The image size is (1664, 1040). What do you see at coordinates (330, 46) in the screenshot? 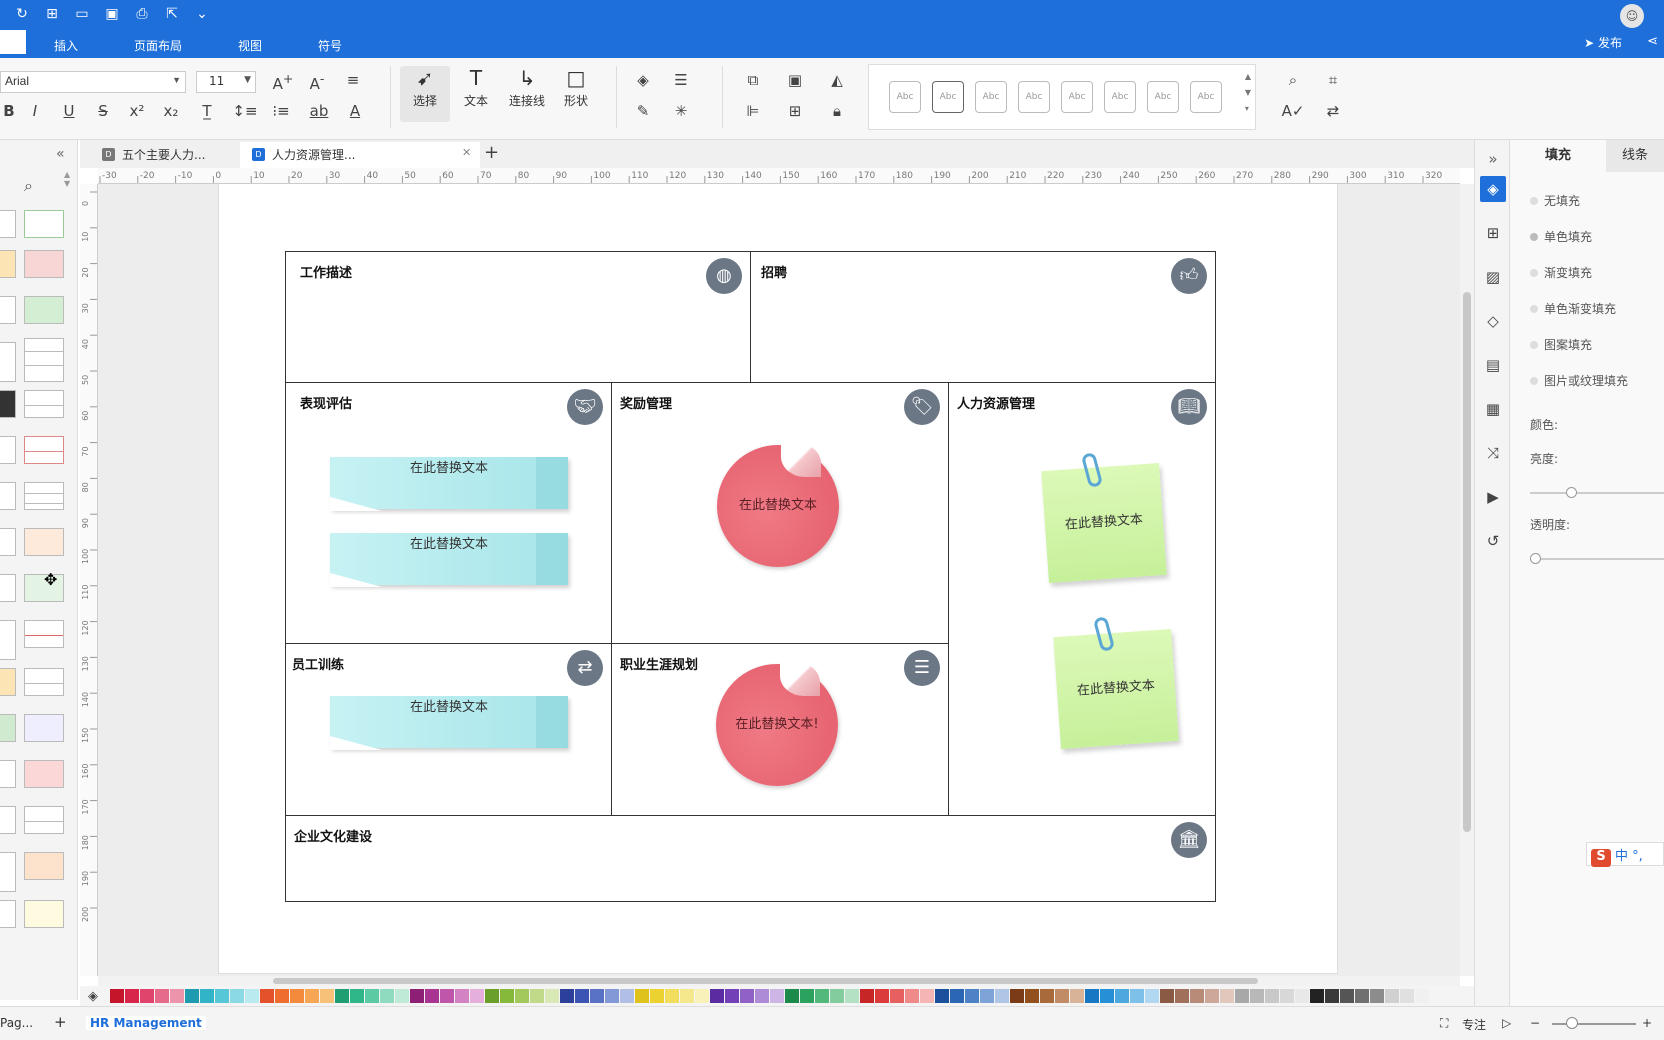
I see `menu-symbols: 符号` at bounding box center [330, 46].